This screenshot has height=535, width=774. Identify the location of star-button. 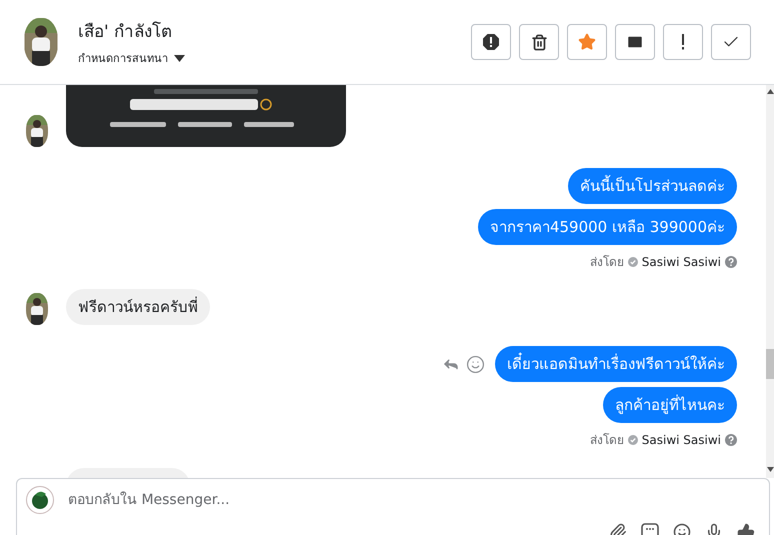
(587, 42).